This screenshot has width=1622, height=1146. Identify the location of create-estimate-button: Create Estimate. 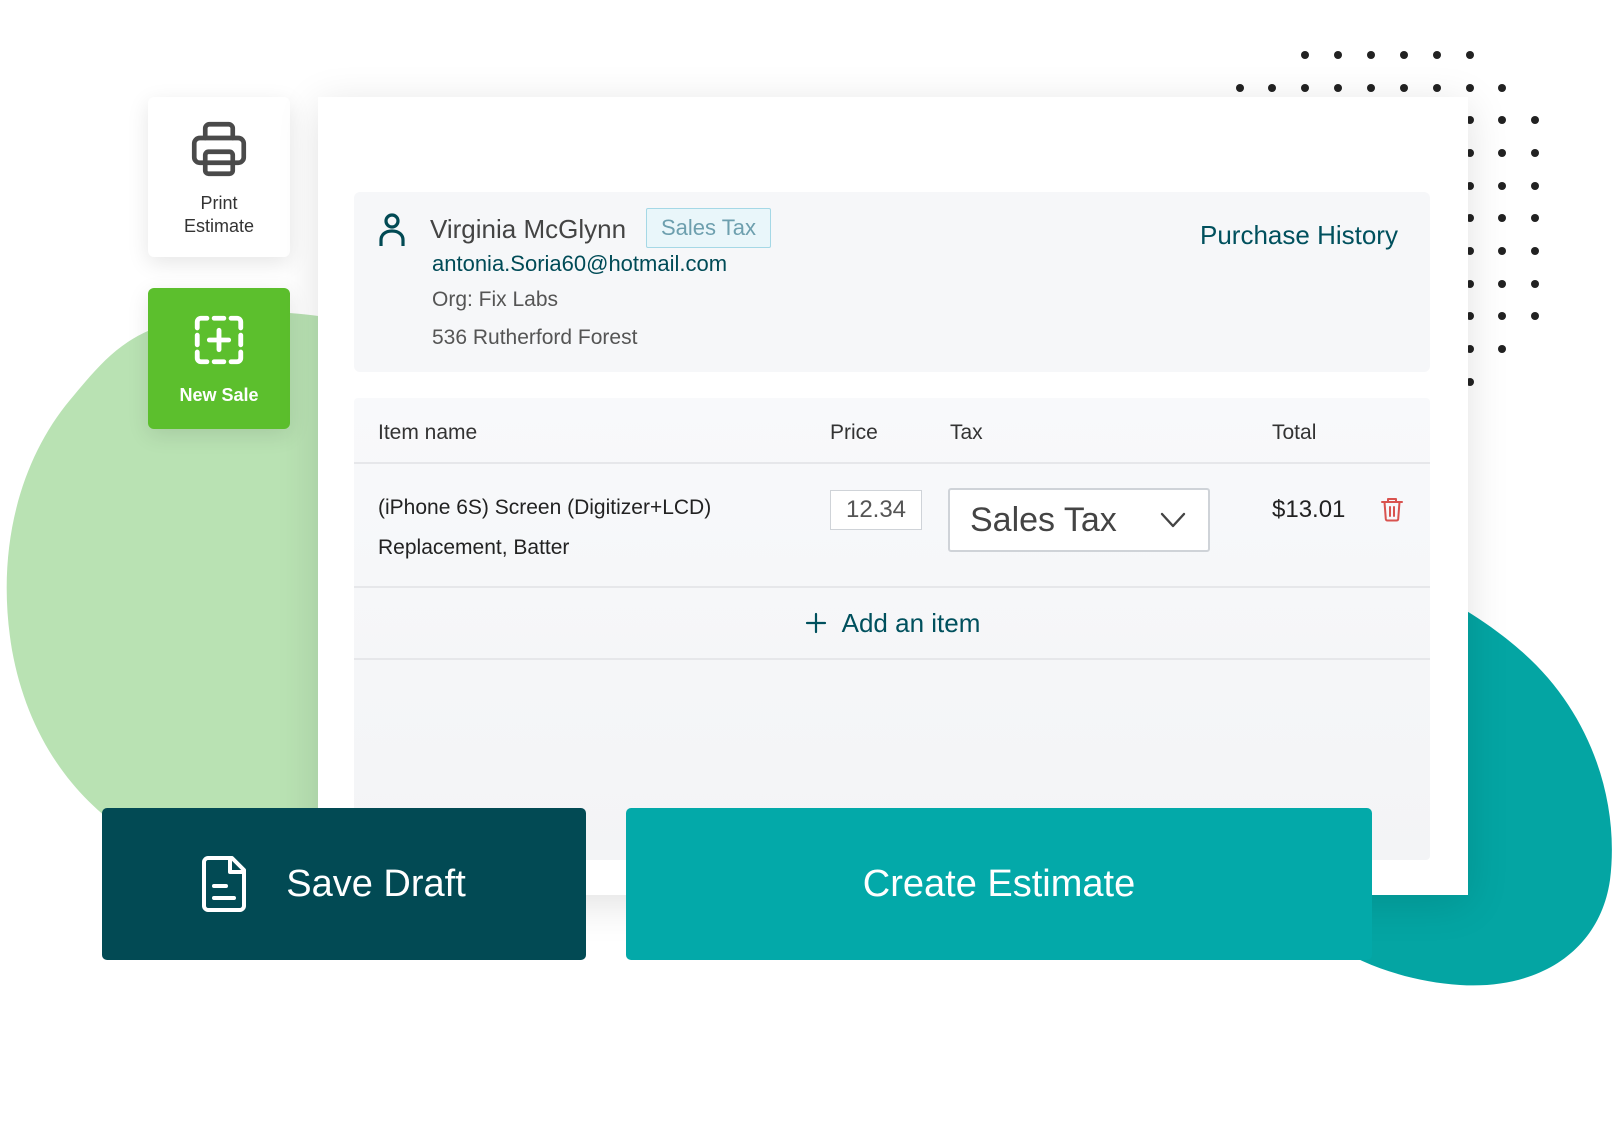
(999, 884).